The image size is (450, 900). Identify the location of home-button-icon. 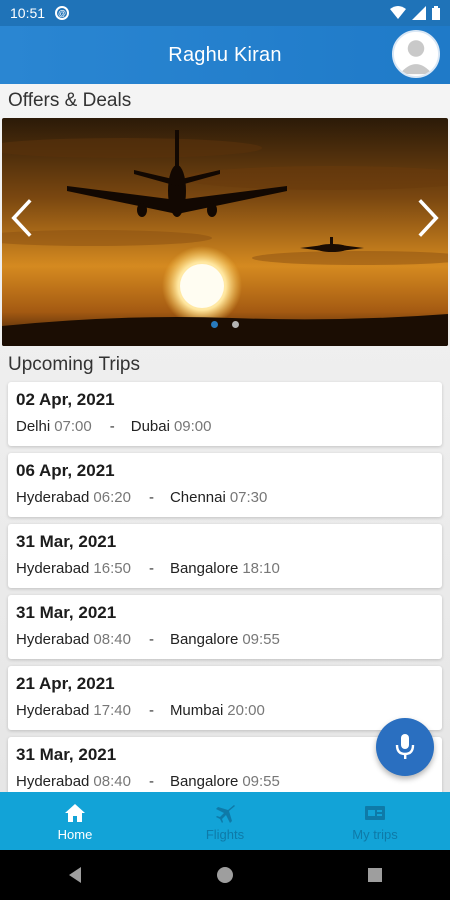
(225, 875).